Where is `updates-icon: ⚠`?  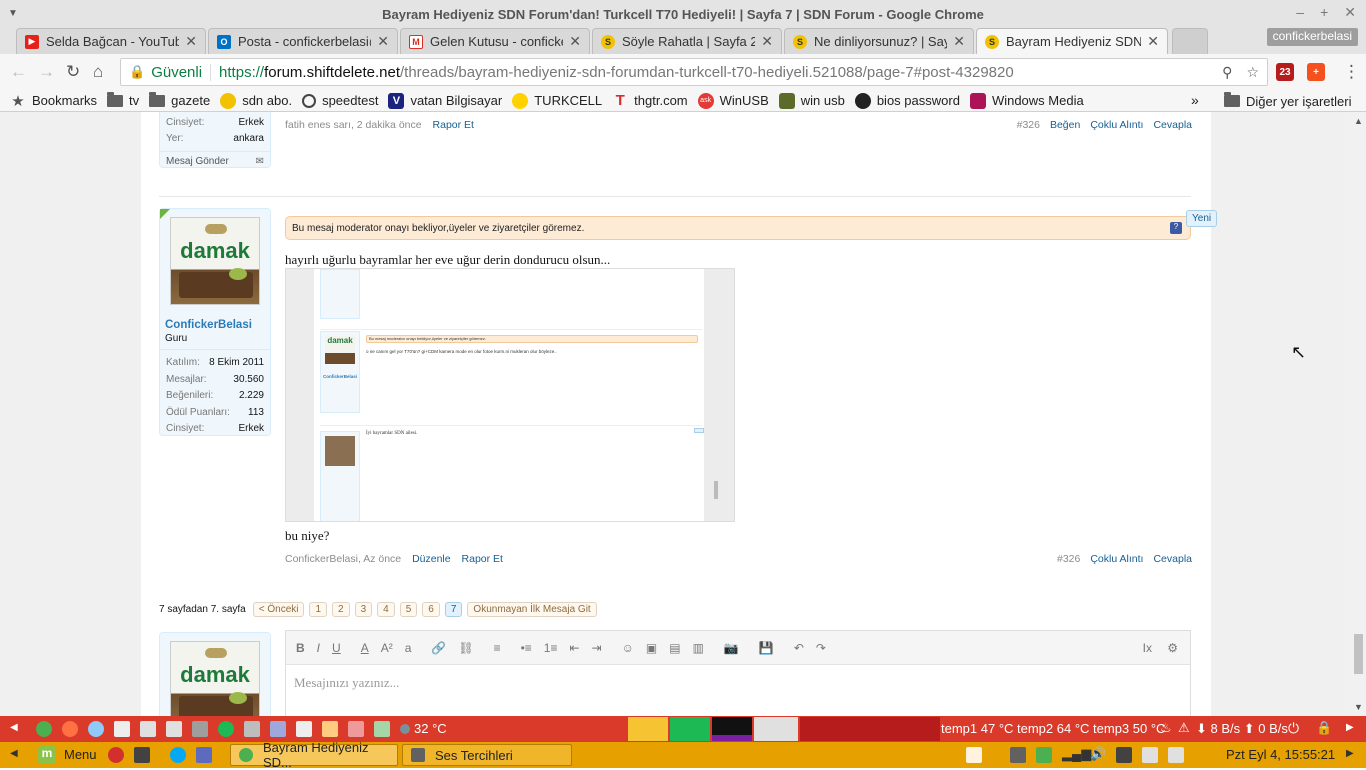
updates-icon: ⚠ is located at coordinates (1184, 728).